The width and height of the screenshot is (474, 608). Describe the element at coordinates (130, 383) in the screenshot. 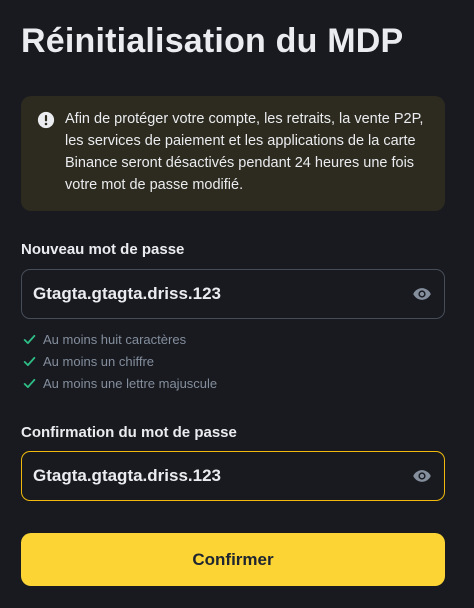

I see `requirement-text: Au moins une lettre majuscule` at that location.